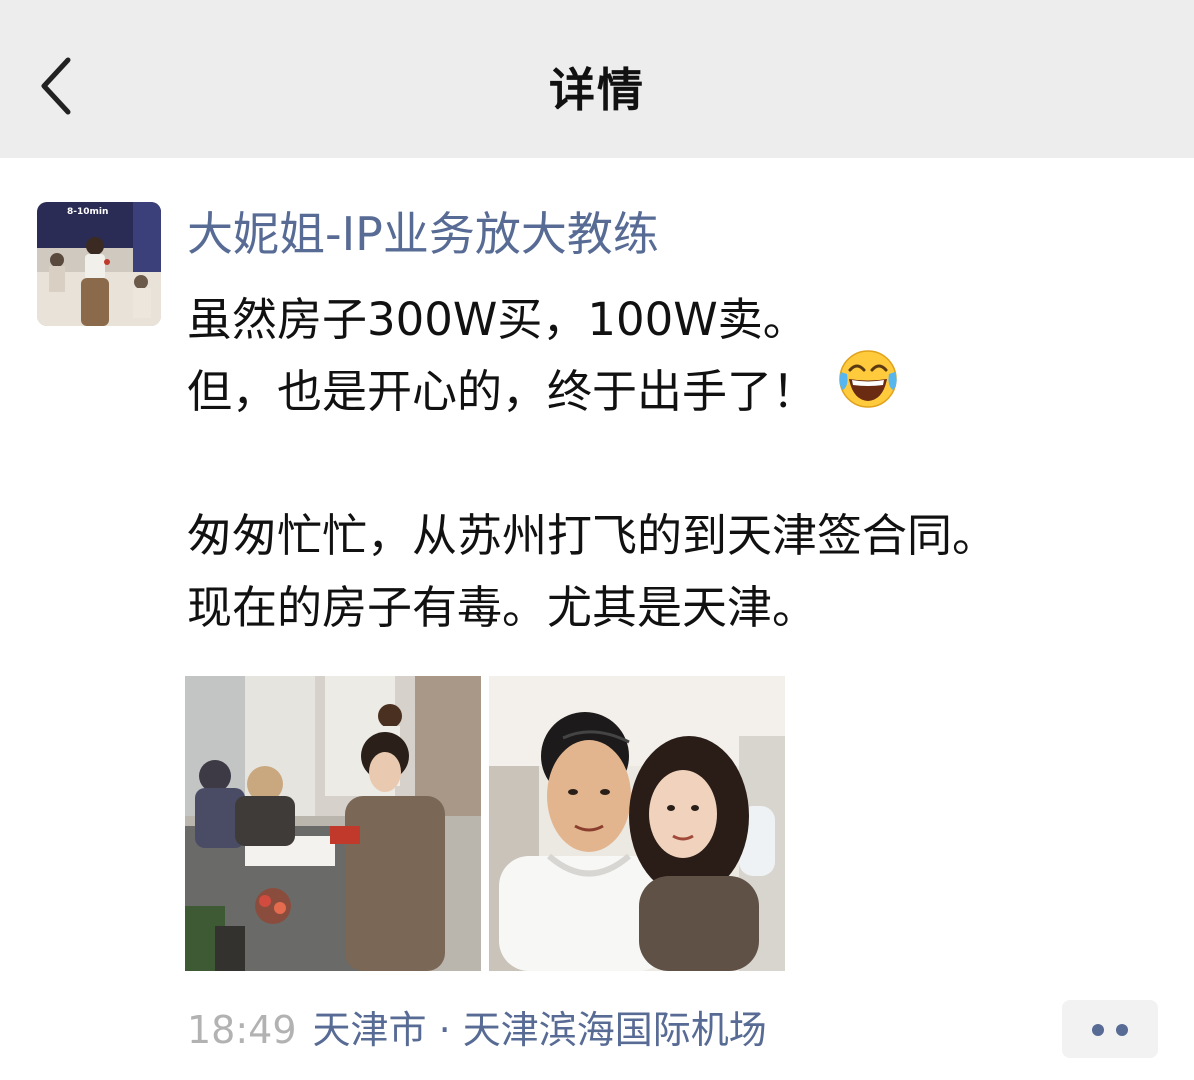 This screenshot has height=1080, width=1194. I want to click on post-location: 天津市 · 天津滨海国际机场, so click(540, 1030).